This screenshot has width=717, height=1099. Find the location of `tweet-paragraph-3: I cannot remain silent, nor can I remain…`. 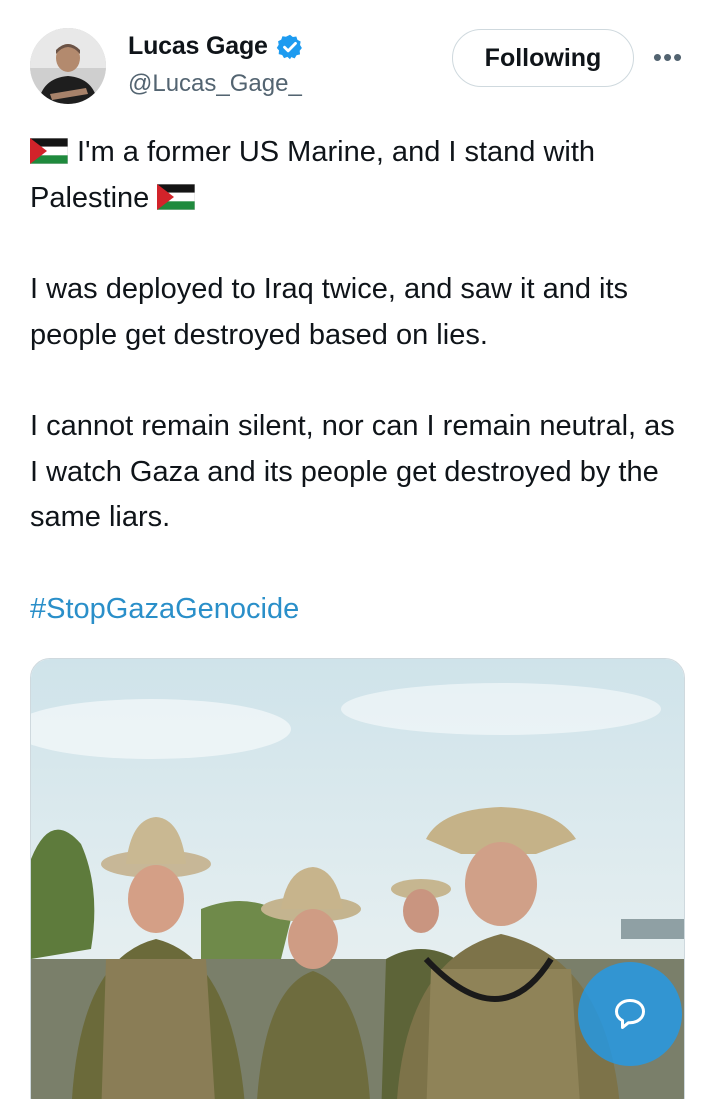

tweet-paragraph-3: I cannot remain silent, nor can I remain… is located at coordinates (352, 471).